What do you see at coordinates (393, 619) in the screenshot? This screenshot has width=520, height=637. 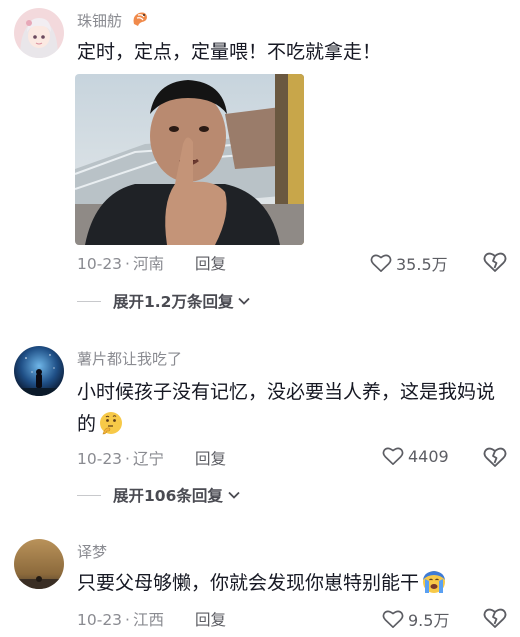 I see `heart-outline-icon` at bounding box center [393, 619].